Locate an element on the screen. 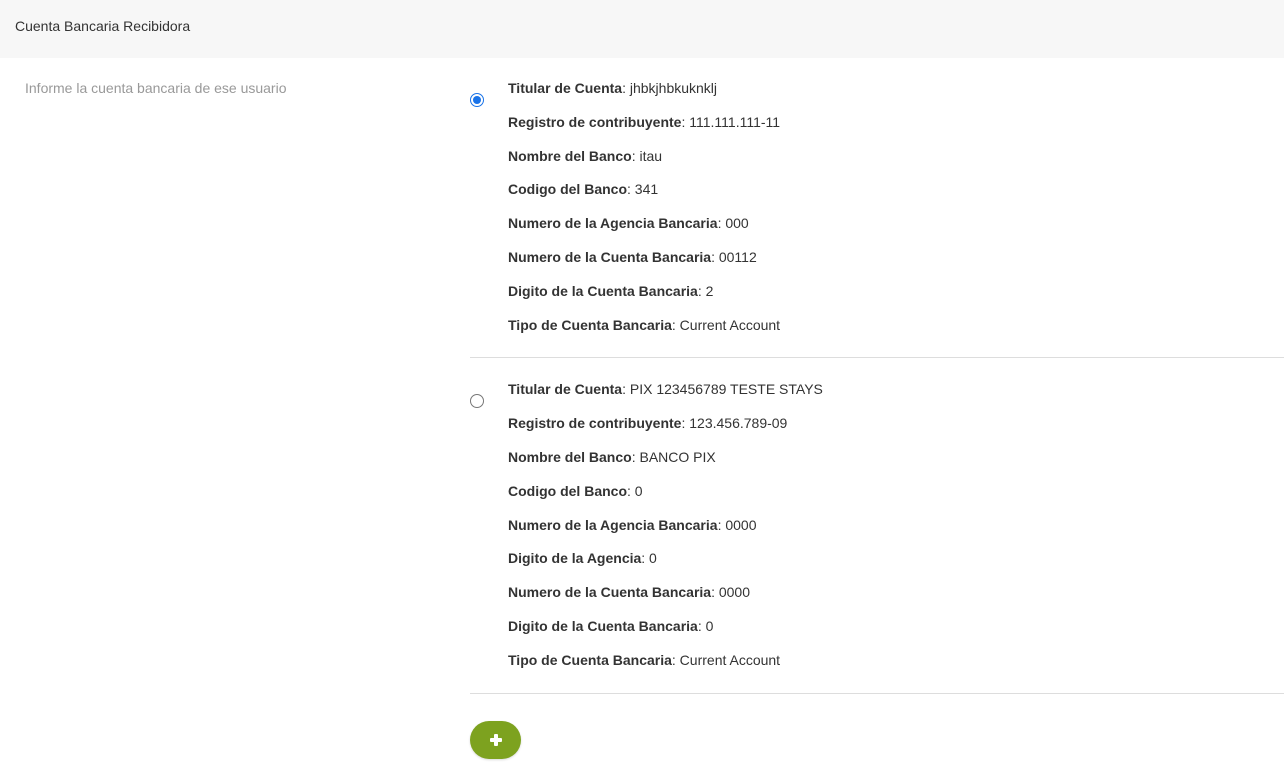 This screenshot has height=773, width=1284. account-holder-field: Titular de Cuenta: jhbkjhbkuknklj is located at coordinates (896, 89).